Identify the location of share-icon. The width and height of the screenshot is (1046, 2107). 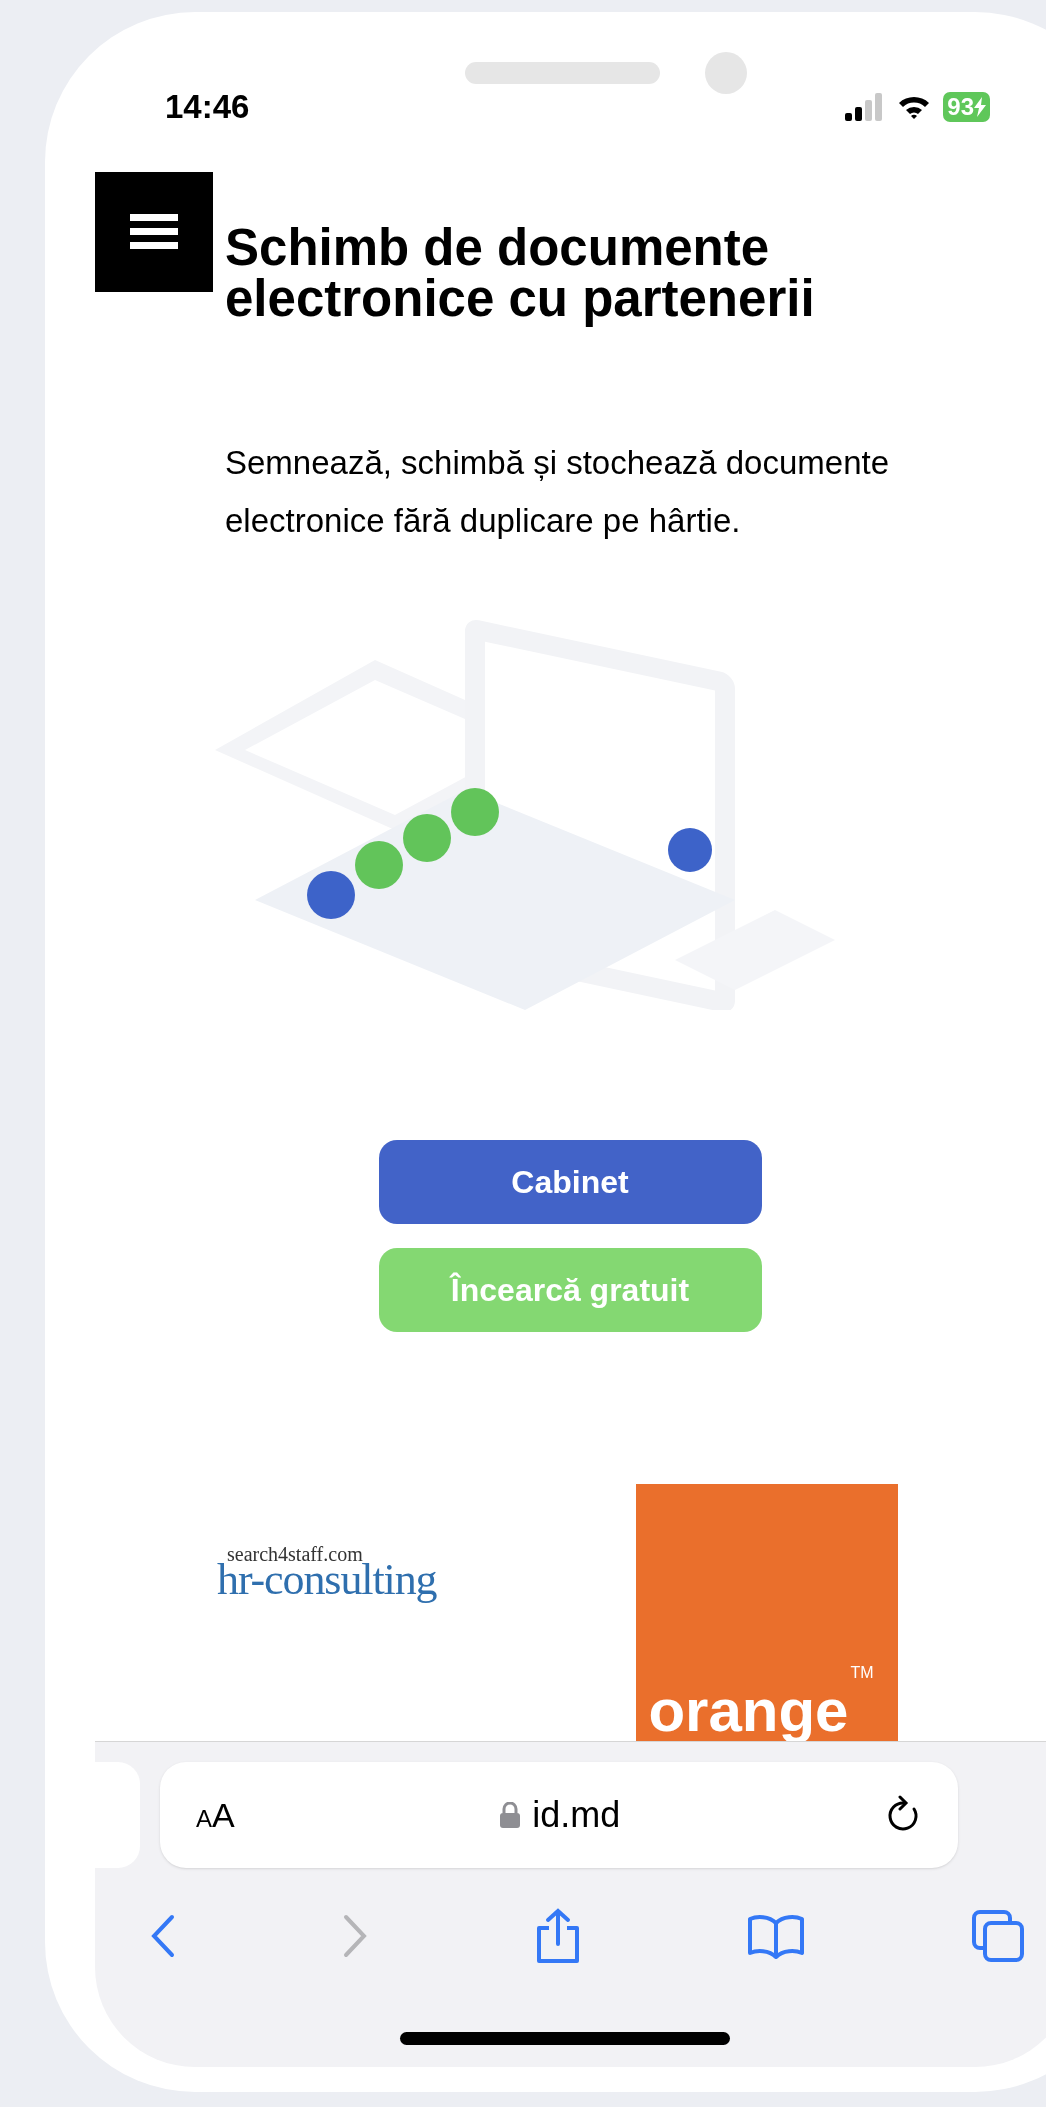
(557, 1936).